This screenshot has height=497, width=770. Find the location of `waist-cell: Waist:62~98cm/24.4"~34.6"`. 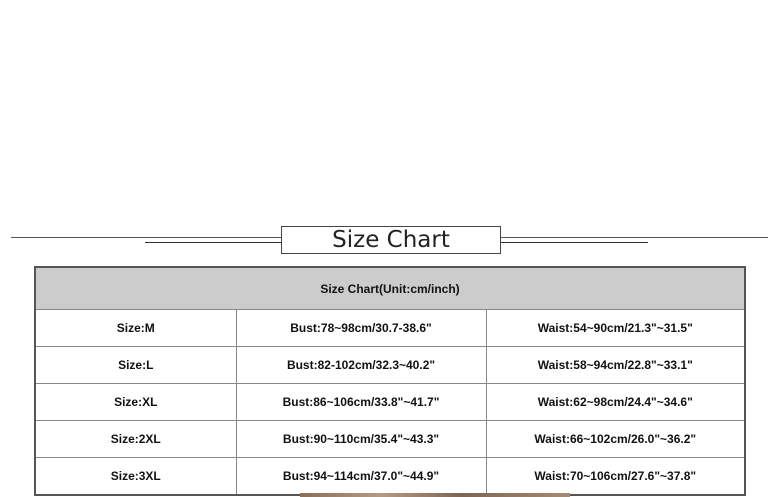

waist-cell: Waist:62~98cm/24.4"~34.6" is located at coordinates (615, 402).